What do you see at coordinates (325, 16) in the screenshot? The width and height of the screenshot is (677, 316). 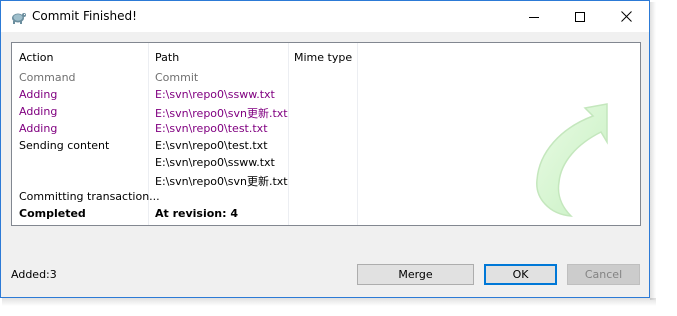 I see `title-bar: Commit Finished!` at bounding box center [325, 16].